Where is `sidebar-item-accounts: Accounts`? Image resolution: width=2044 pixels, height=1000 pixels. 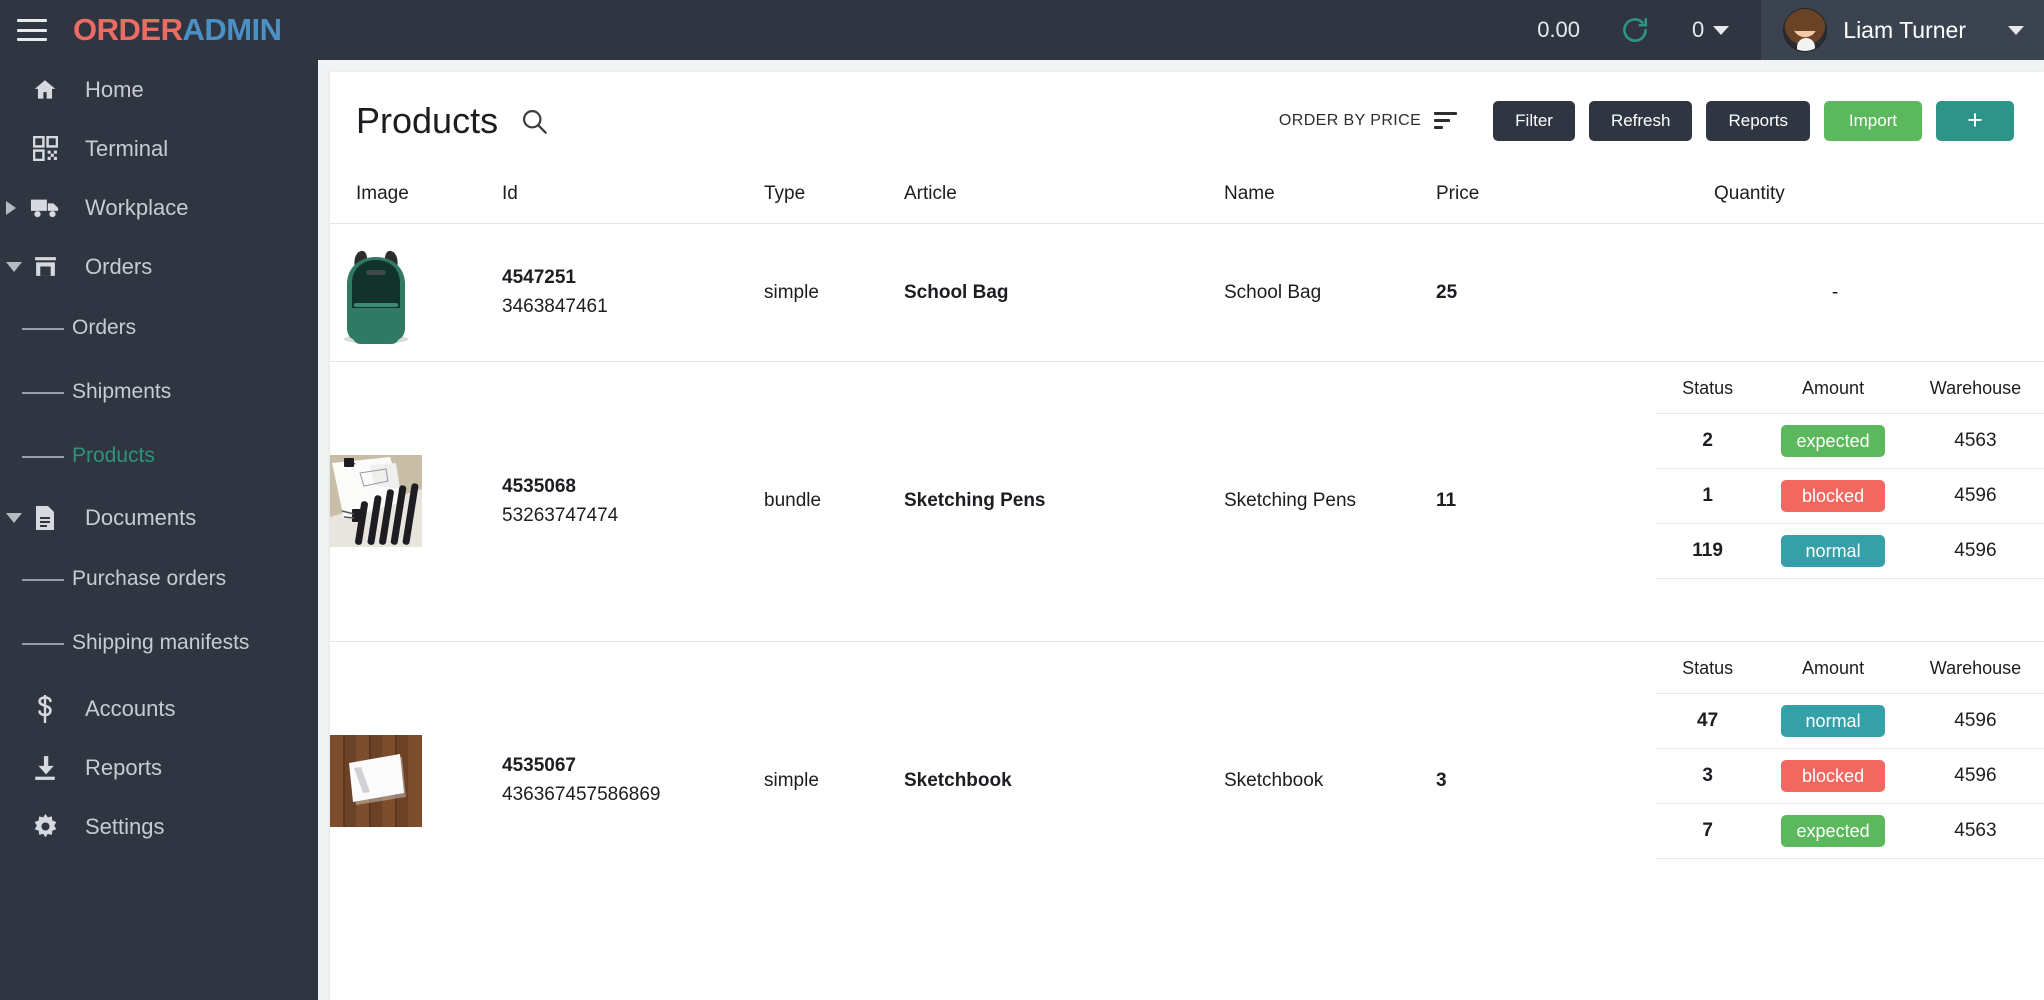
sidebar-item-accounts: Accounts is located at coordinates (159, 708).